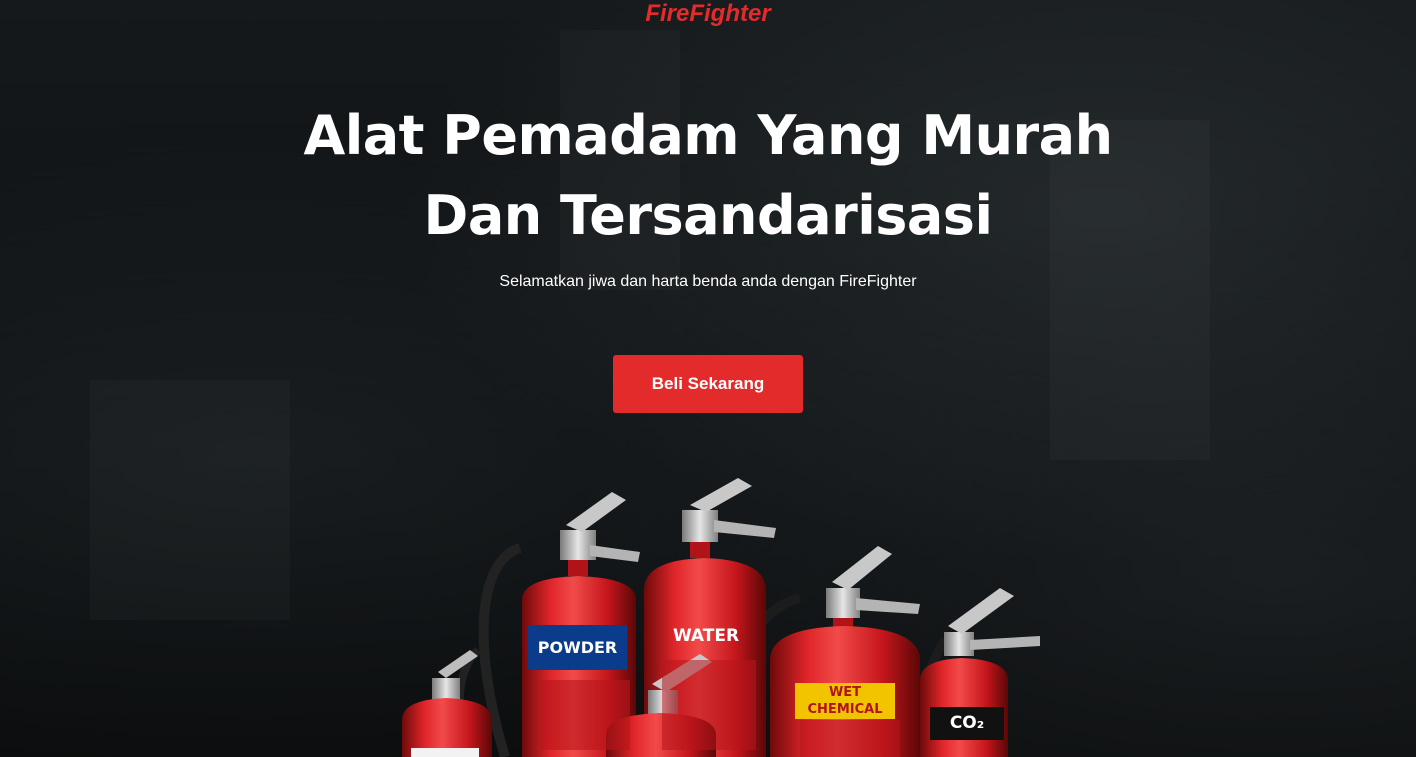  What do you see at coordinates (577, 647) in the screenshot?
I see `powder-label: POWDER` at bounding box center [577, 647].